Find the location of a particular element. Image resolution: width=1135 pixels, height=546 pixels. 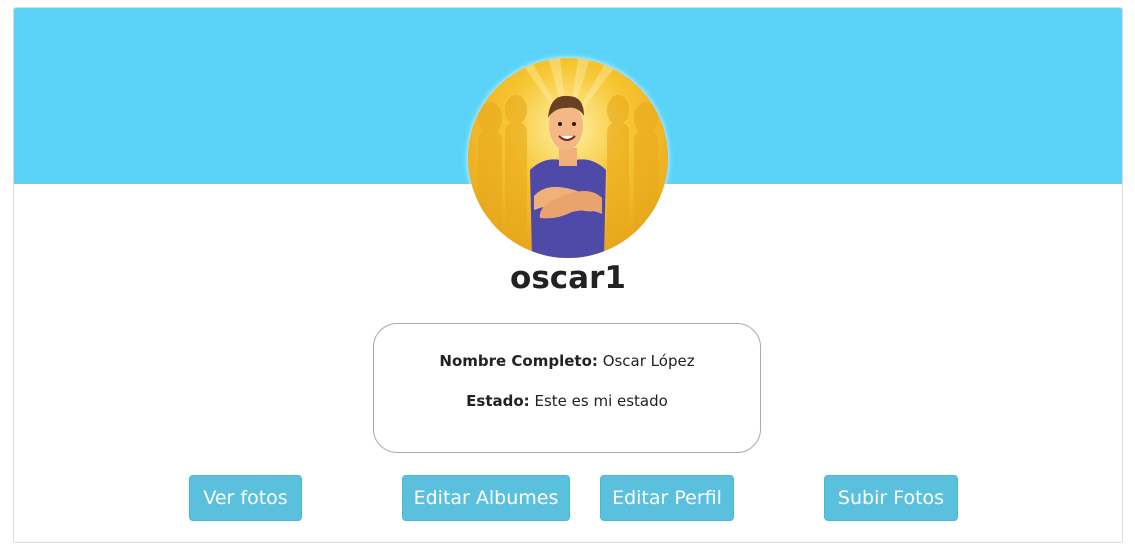

edit-profile-button: Editar Perfil is located at coordinates (667, 498).